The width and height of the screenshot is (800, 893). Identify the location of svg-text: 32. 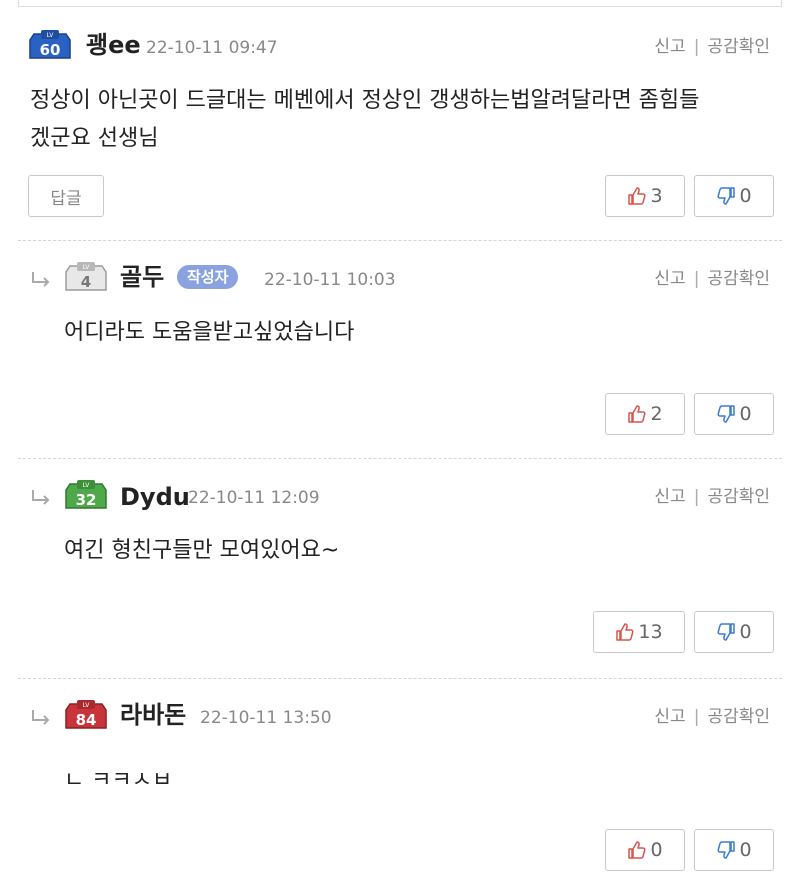
(86, 500).